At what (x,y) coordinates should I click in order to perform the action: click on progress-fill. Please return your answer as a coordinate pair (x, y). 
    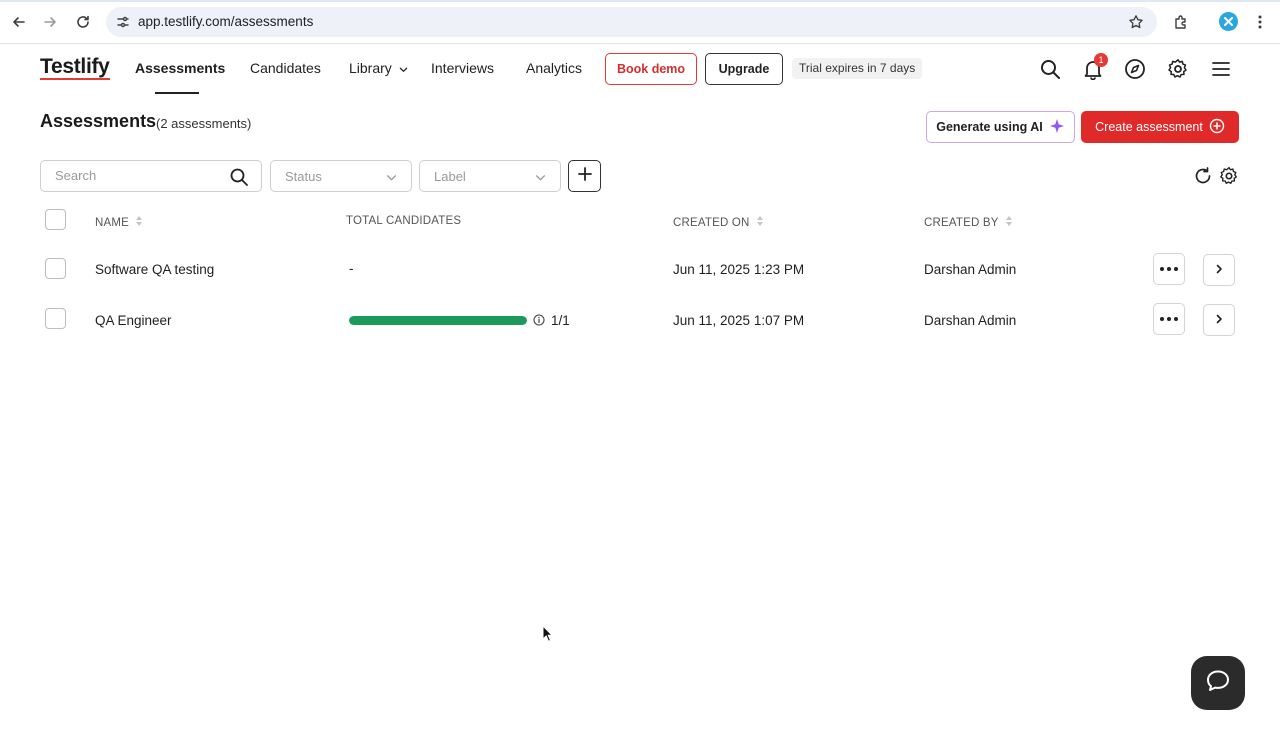
    Looking at the image, I should click on (438, 320).